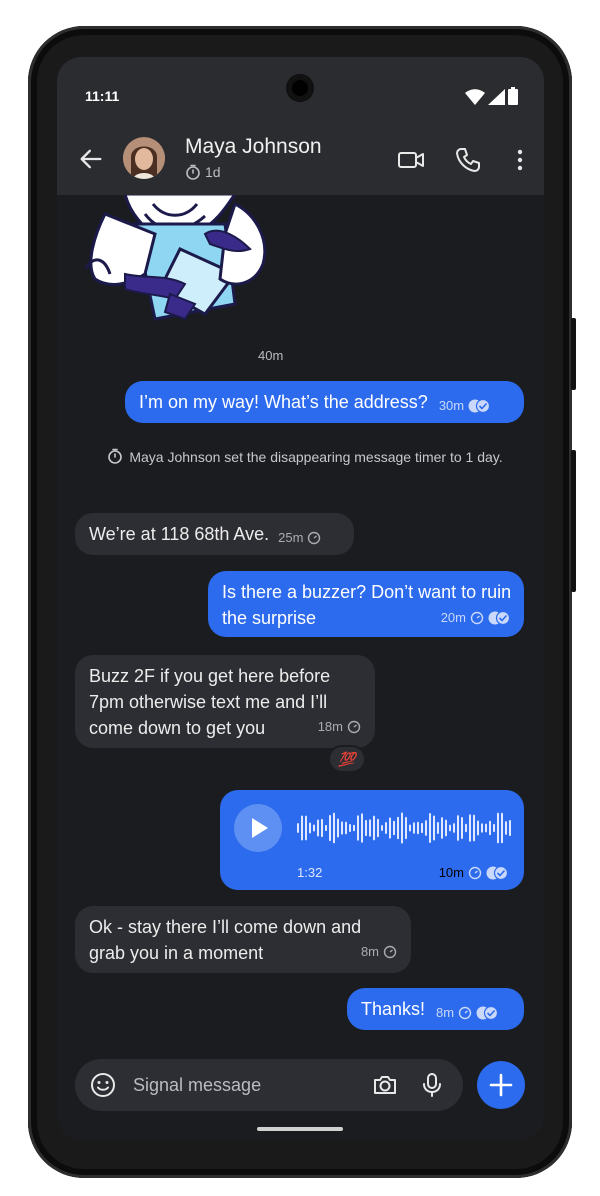 This screenshot has height=1196, width=600. I want to click on home-indicator, so click(300, 1129).